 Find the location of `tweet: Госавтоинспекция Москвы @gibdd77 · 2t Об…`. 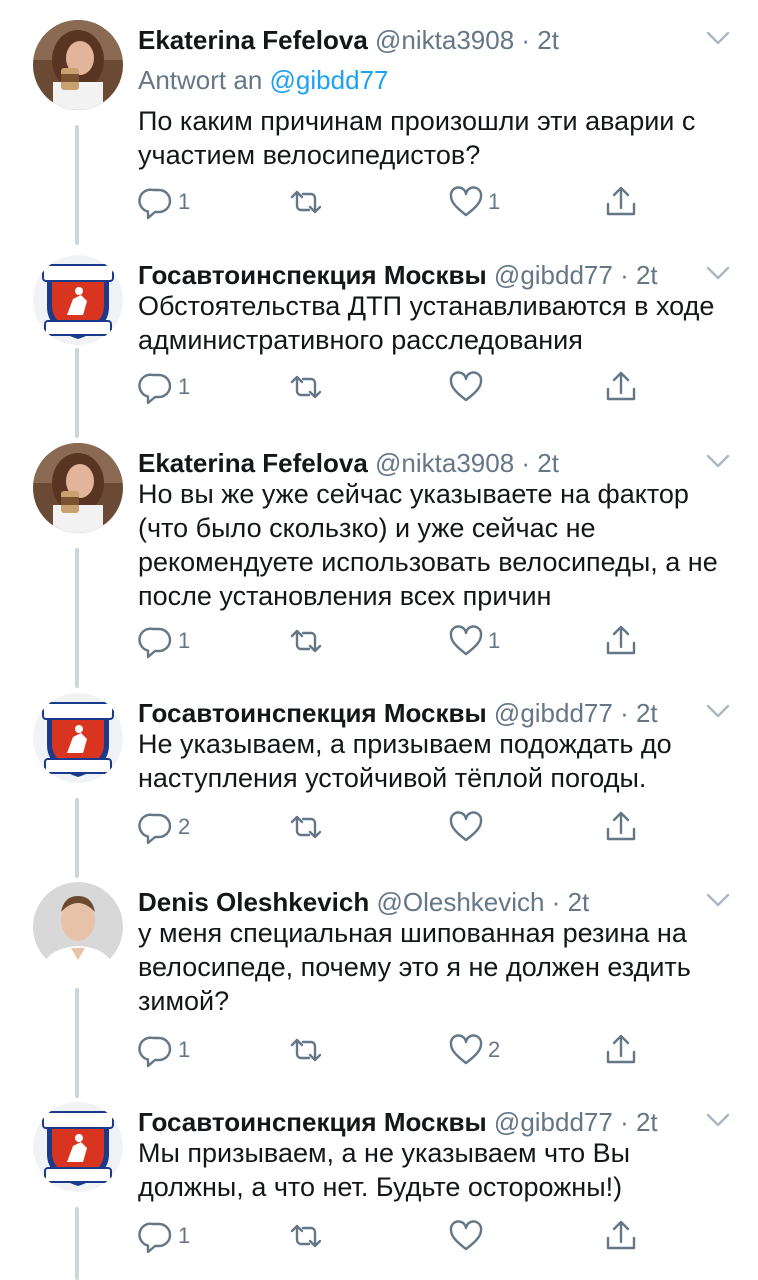

tweet: Госавтоинспекция Москвы @gibdd77 · 2t Об… is located at coordinates (379, 345).